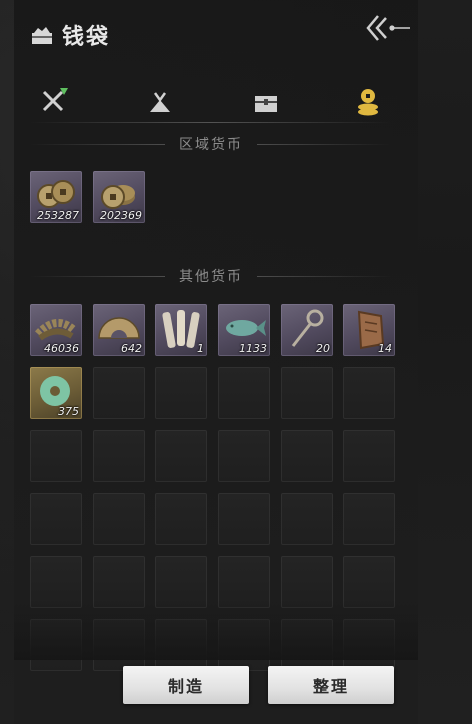 This screenshot has height=724, width=472. Describe the element at coordinates (307, 330) in the screenshot. I see `currency-slot-key-token: 20` at that location.